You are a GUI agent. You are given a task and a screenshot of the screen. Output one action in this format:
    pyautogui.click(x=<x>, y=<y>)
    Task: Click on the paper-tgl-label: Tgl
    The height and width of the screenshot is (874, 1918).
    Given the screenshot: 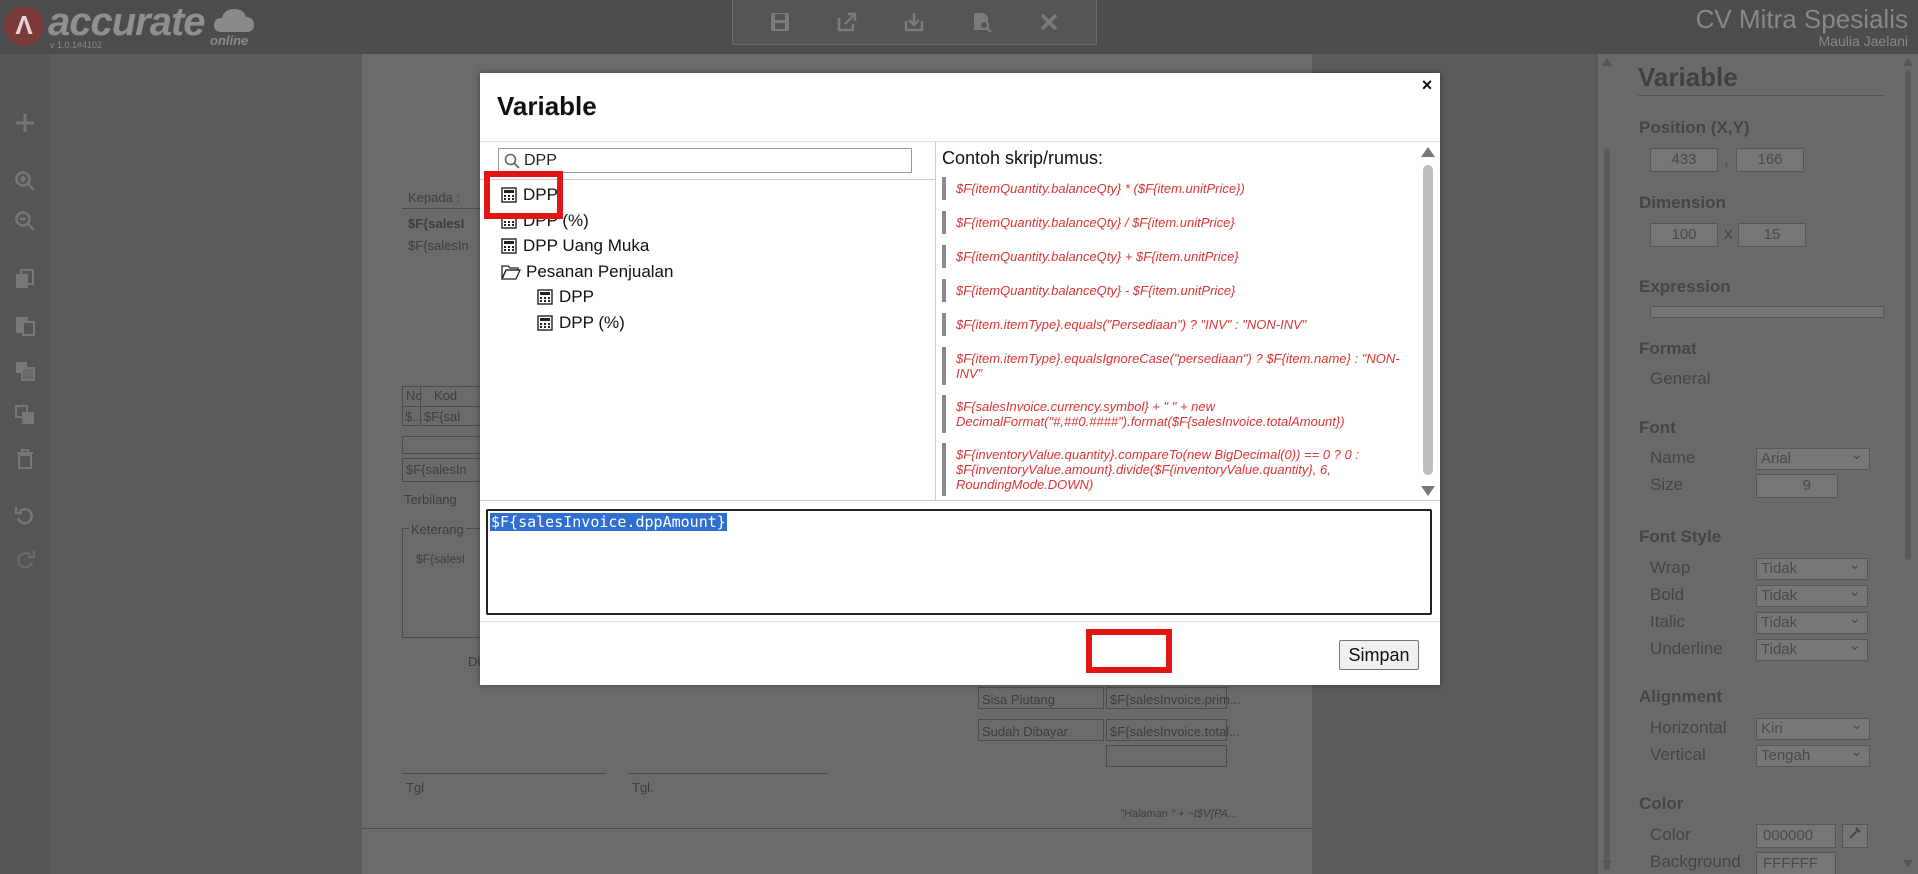 What is the action you would take?
    pyautogui.click(x=415, y=787)
    